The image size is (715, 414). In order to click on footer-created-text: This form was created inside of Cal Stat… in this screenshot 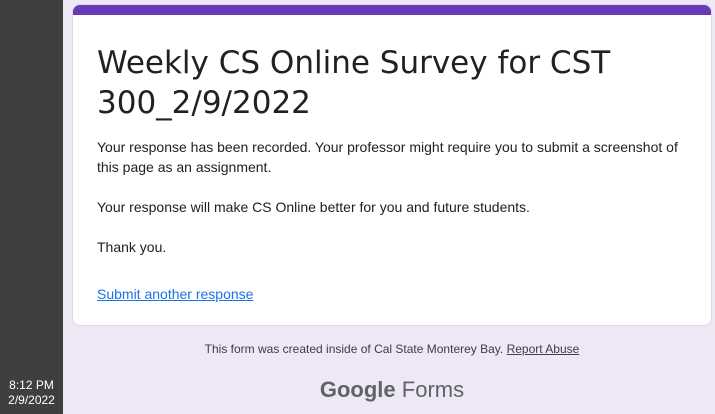, I will do `click(392, 349)`.